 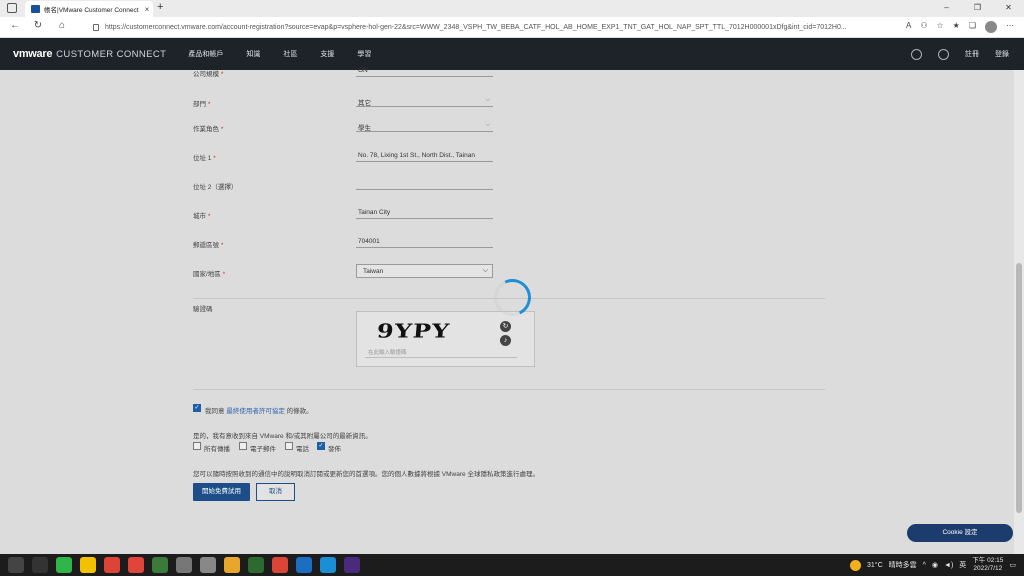 I want to click on refresh-icon: ↻, so click(x=38, y=25).